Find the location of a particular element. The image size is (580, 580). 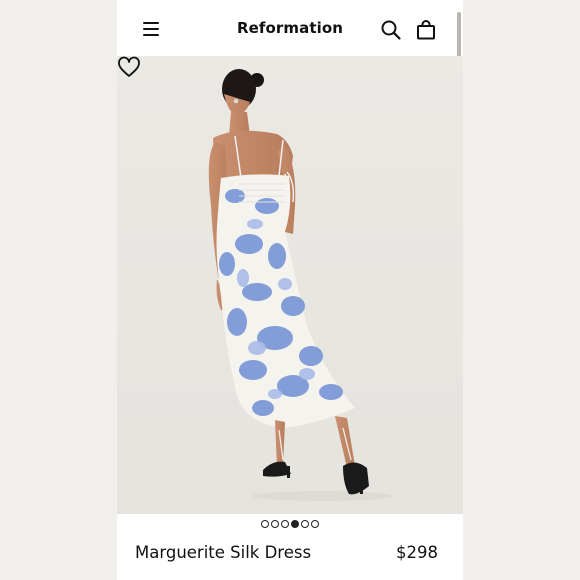

carousel-dot-active is located at coordinates (295, 524).